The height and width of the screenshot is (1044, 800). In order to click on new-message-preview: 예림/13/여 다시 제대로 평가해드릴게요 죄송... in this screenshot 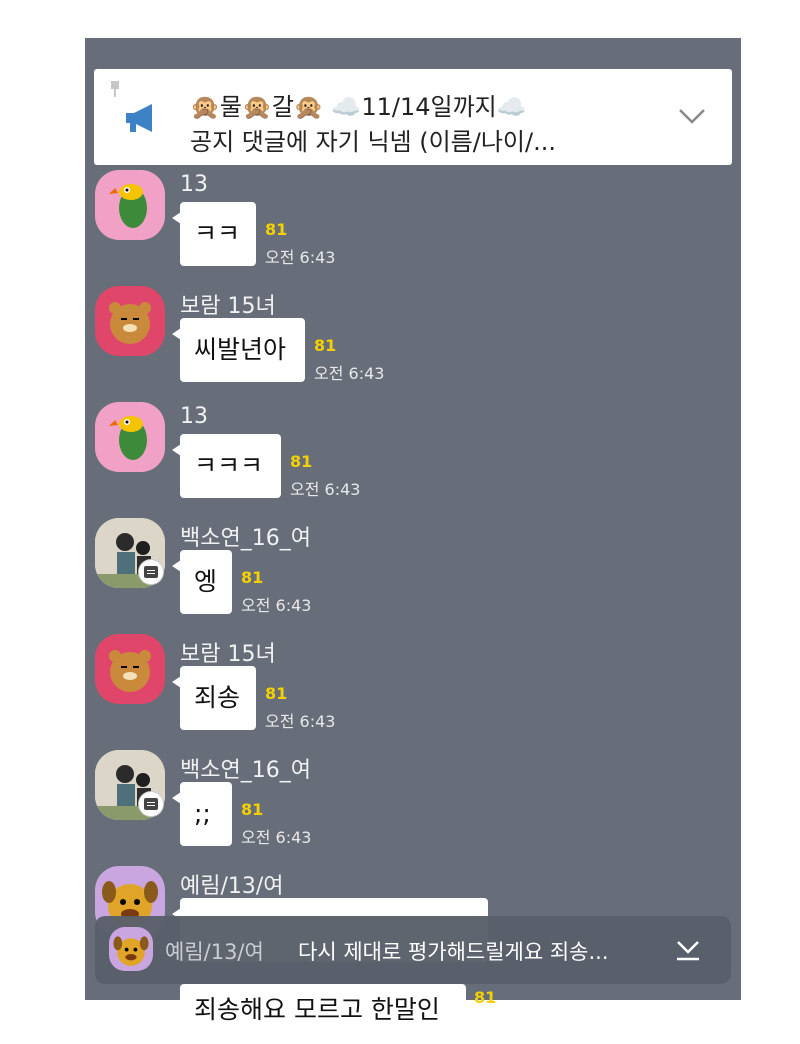, I will do `click(413, 950)`.